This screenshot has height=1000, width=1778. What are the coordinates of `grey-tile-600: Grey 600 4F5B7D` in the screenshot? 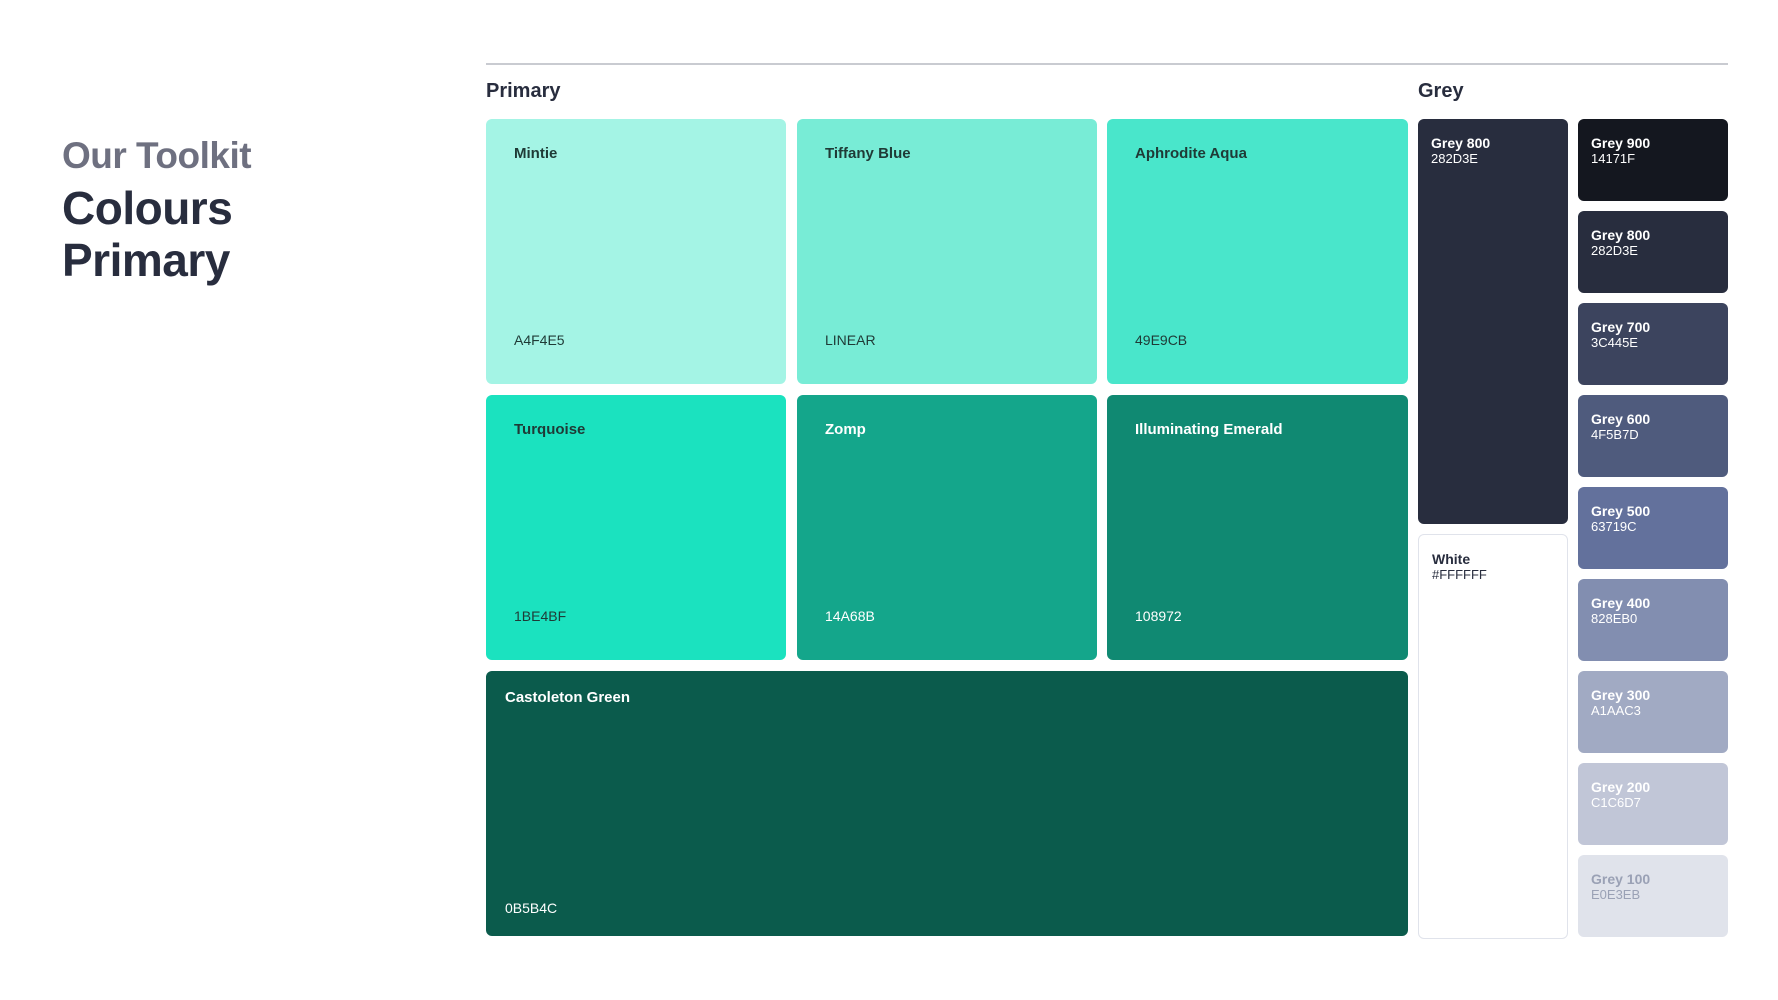 It's located at (1653, 436).